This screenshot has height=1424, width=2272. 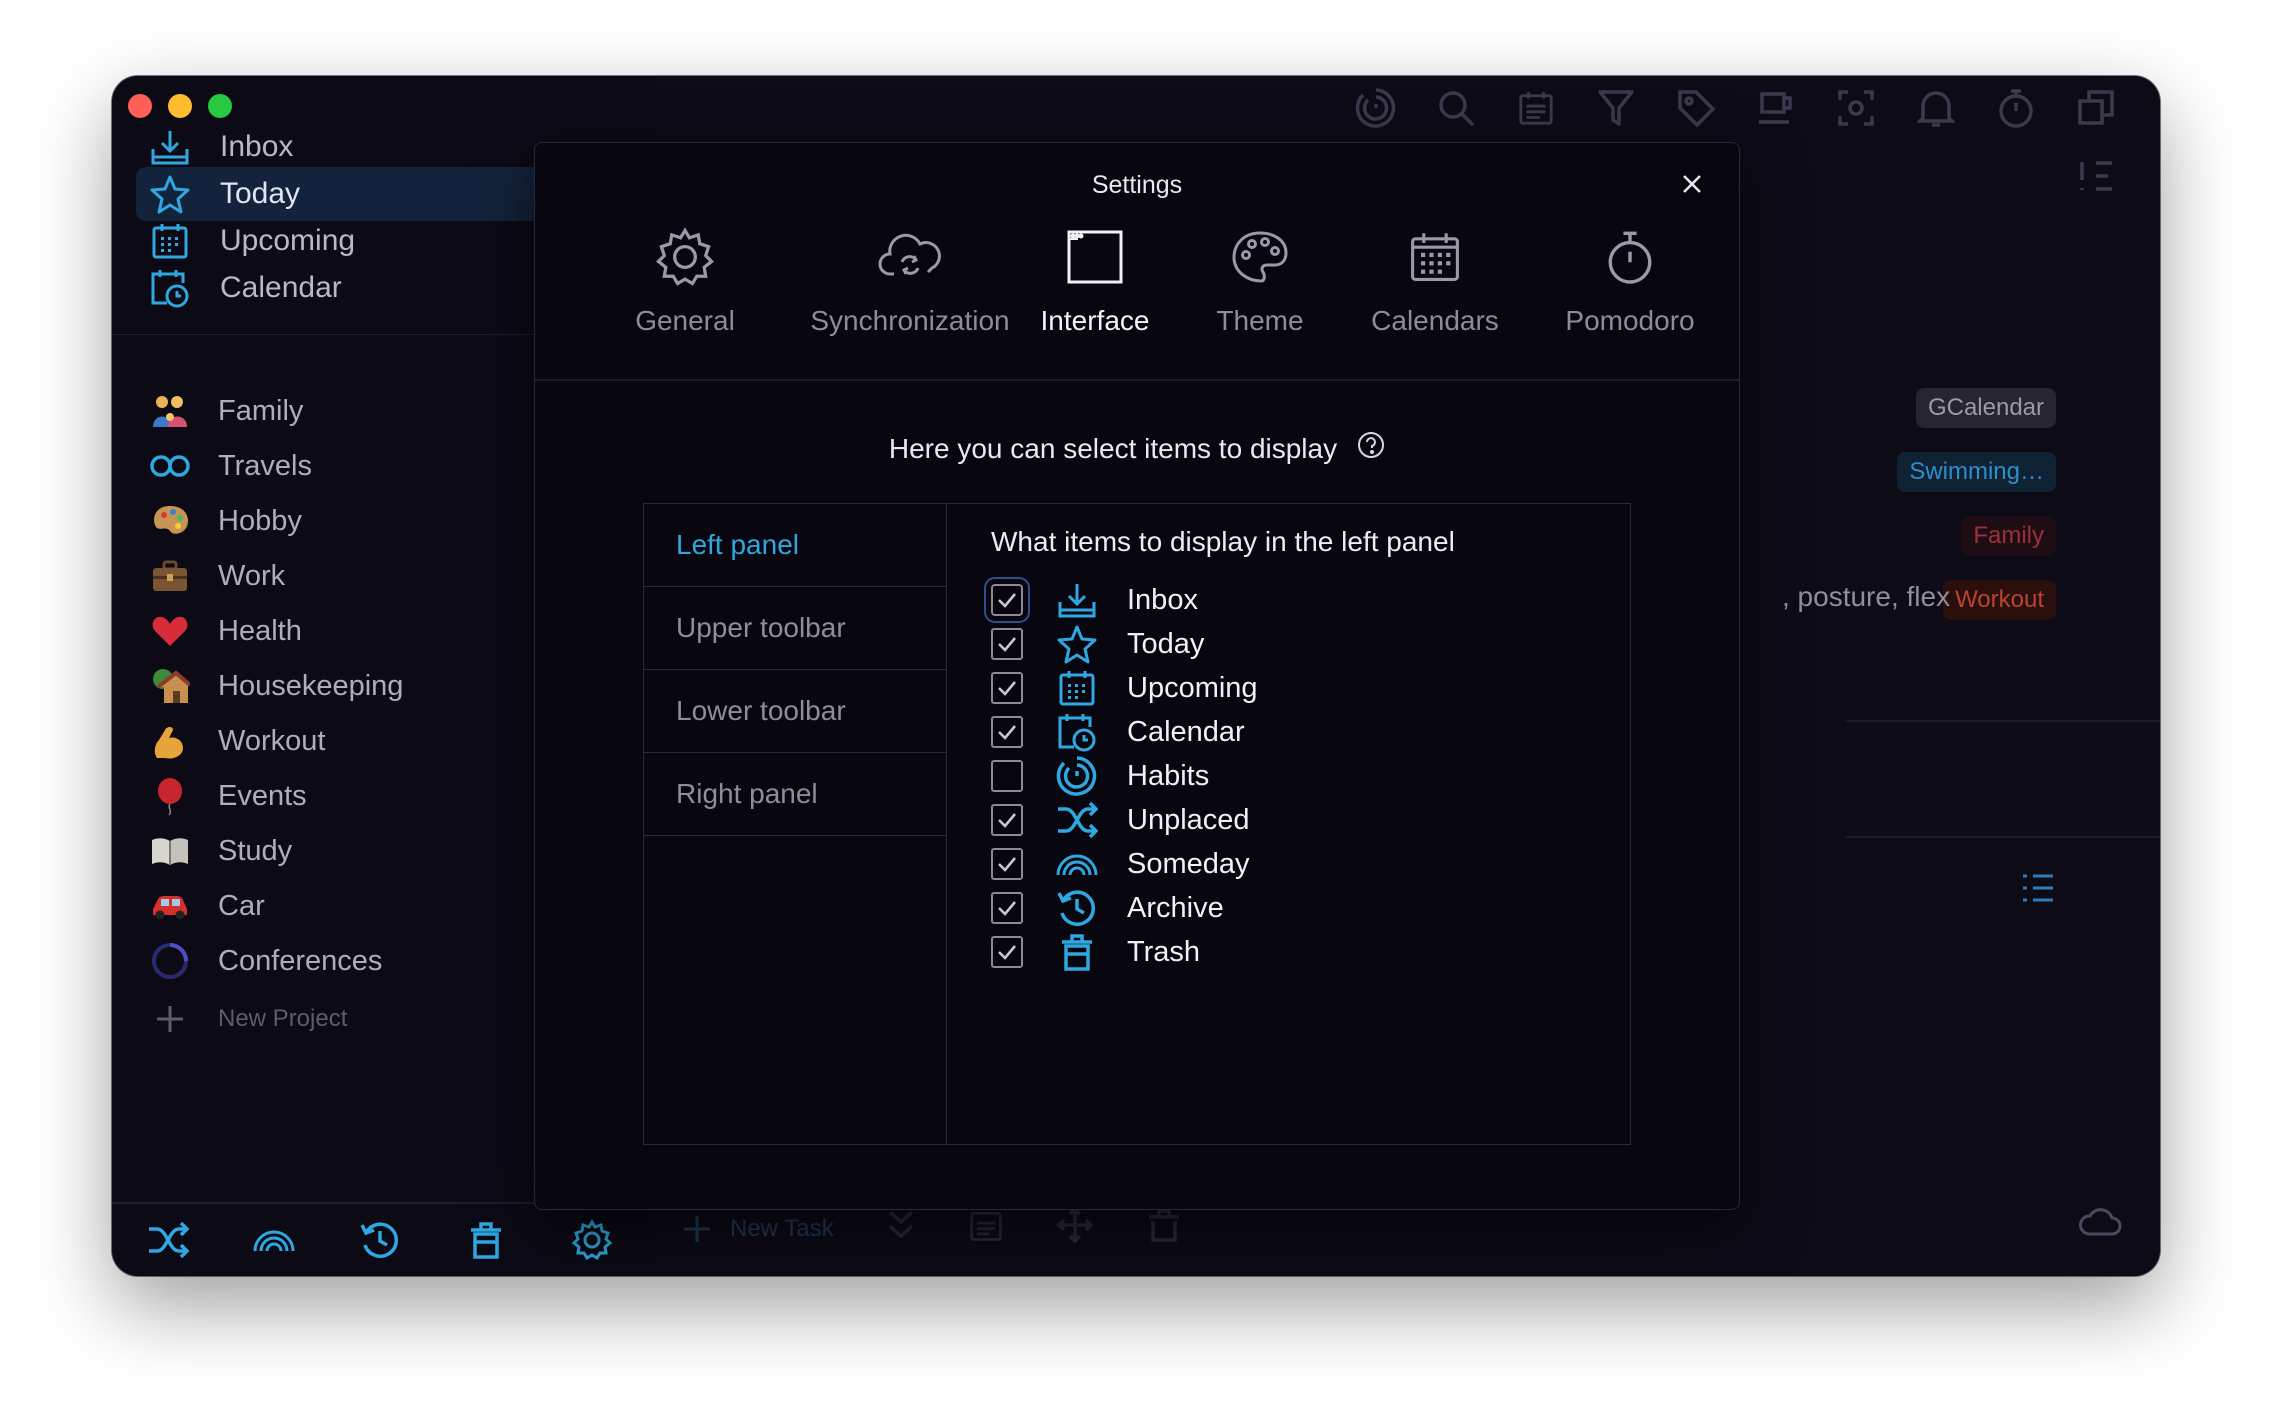 What do you see at coordinates (206, 906) in the screenshot?
I see `project-car: Car` at bounding box center [206, 906].